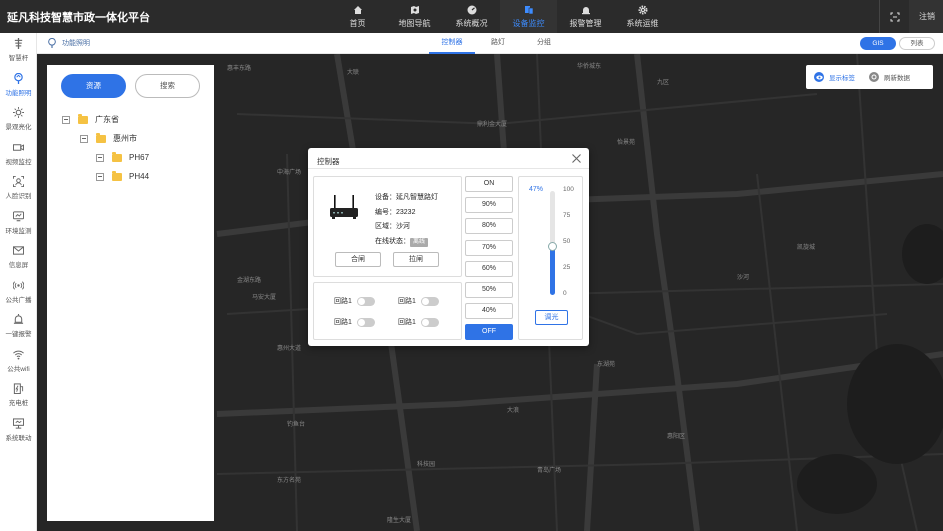  Describe the element at coordinates (18, 154) in the screenshot. I see `sidebar-item-video: 视频监控` at that location.